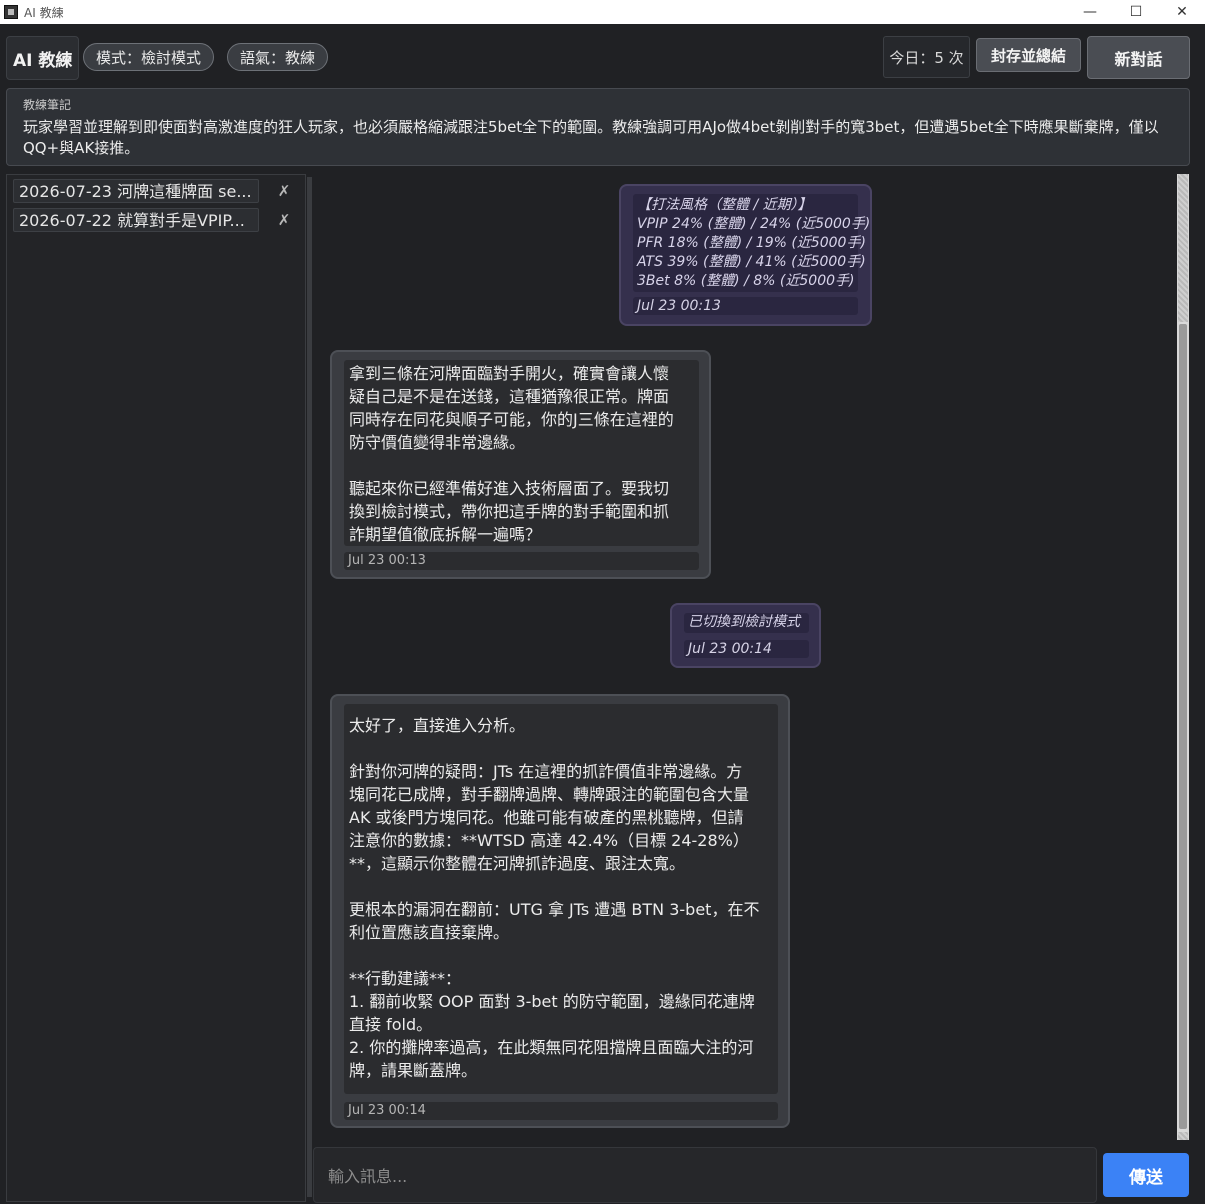 The width and height of the screenshot is (1205, 1204). Describe the element at coordinates (754, 224) in the screenshot. I see `message-line: VPIP 24% (整體) / 24% (近5000手)` at that location.